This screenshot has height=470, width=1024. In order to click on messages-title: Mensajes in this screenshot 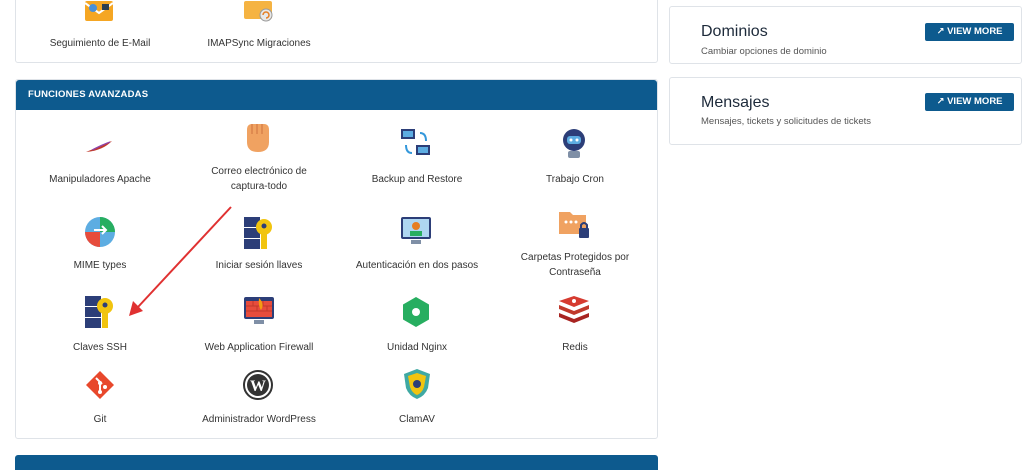, I will do `click(735, 102)`.